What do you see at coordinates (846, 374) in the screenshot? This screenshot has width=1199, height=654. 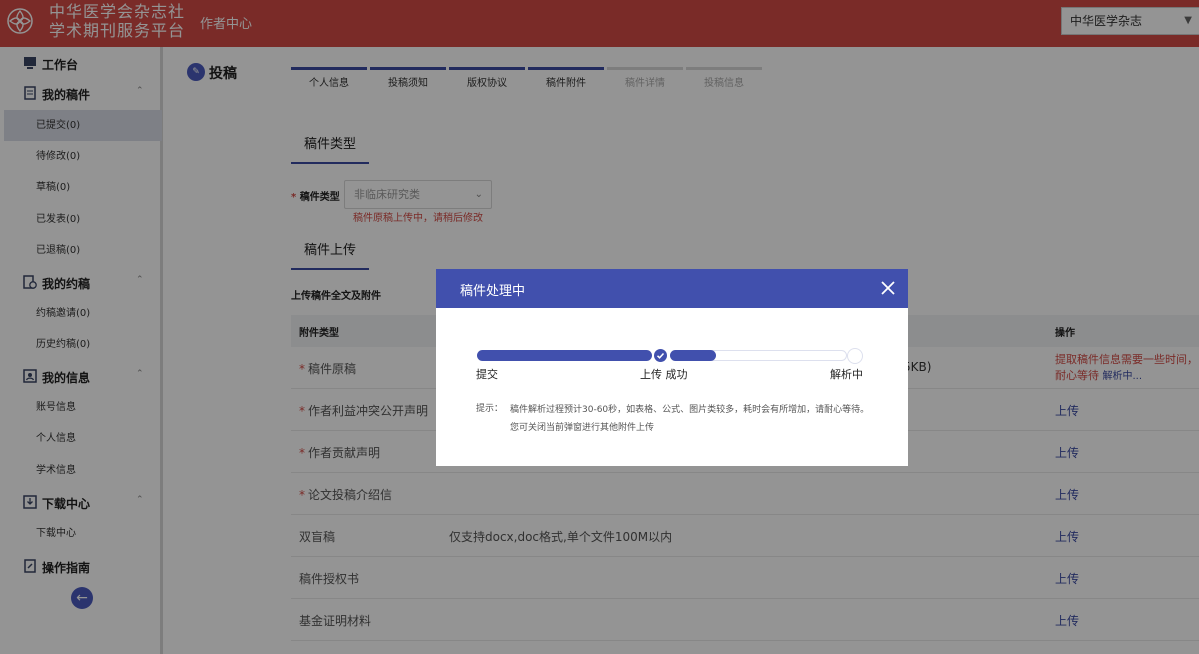 I see `progress-label-parsing: 解析中` at bounding box center [846, 374].